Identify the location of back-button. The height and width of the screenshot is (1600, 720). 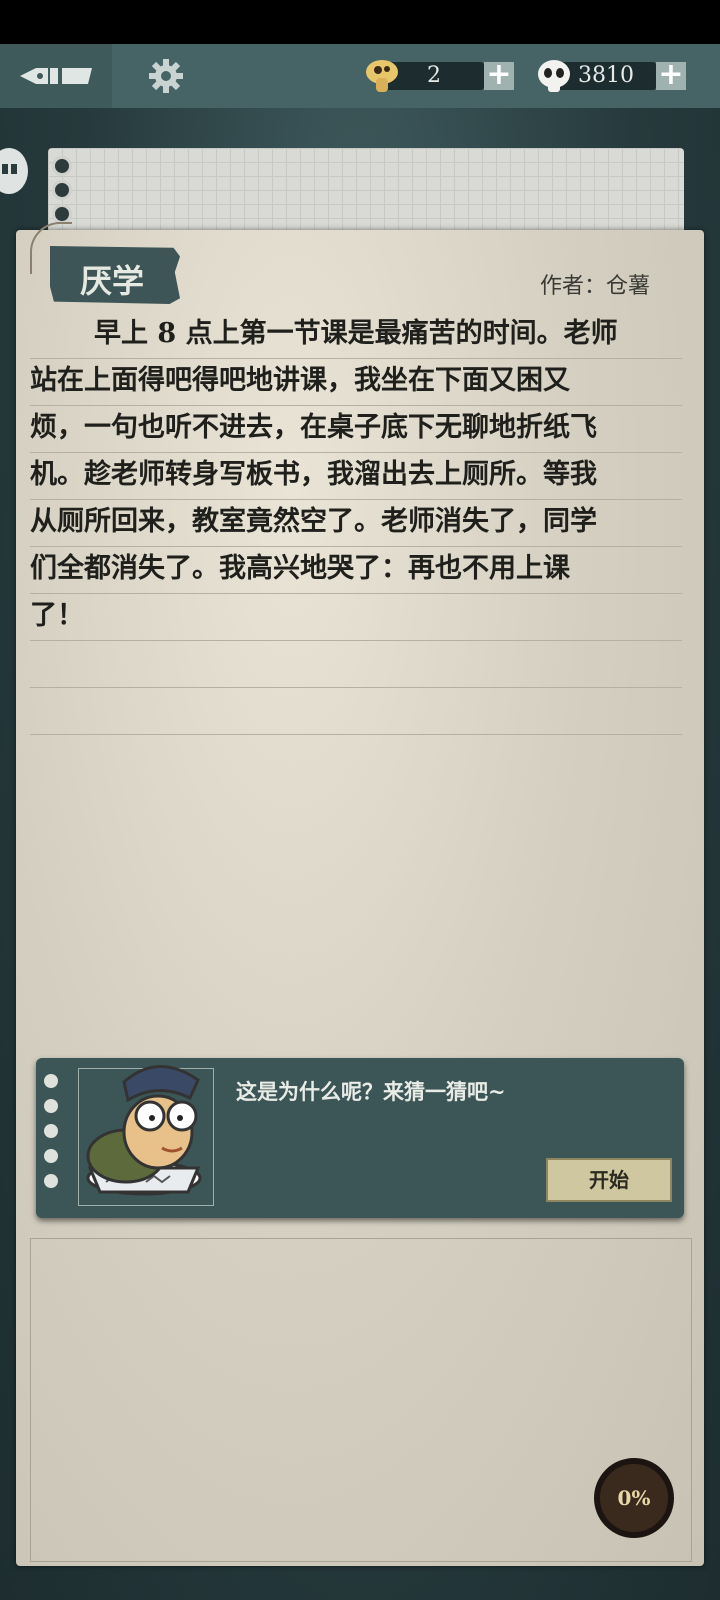
(56, 76).